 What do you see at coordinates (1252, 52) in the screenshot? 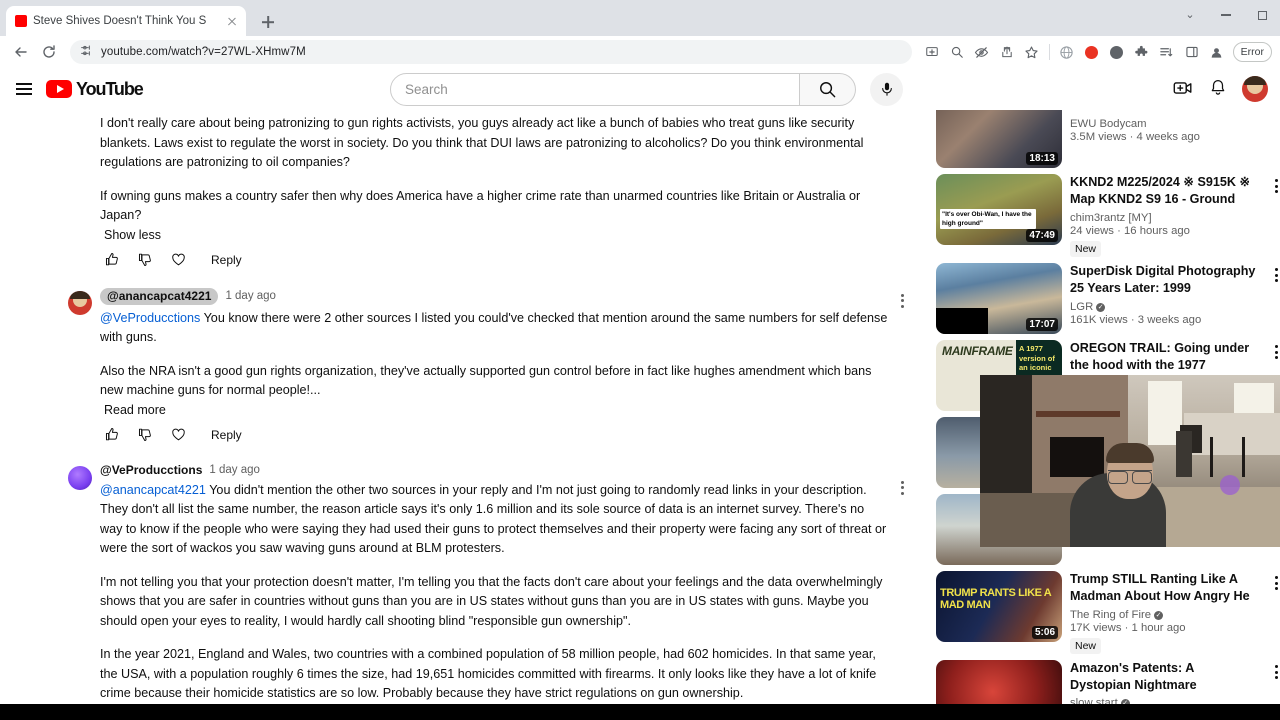
I see `error-badge: Error` at bounding box center [1252, 52].